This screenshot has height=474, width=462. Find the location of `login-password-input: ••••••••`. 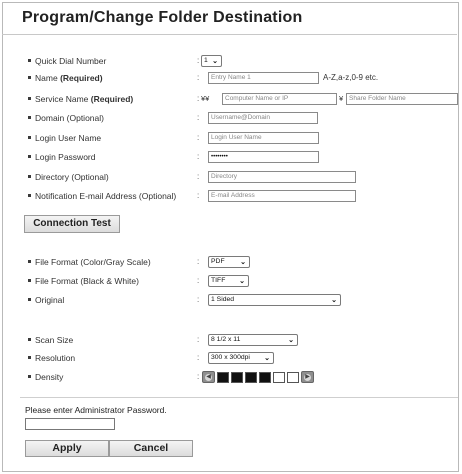

login-password-input: •••••••• is located at coordinates (263, 157).